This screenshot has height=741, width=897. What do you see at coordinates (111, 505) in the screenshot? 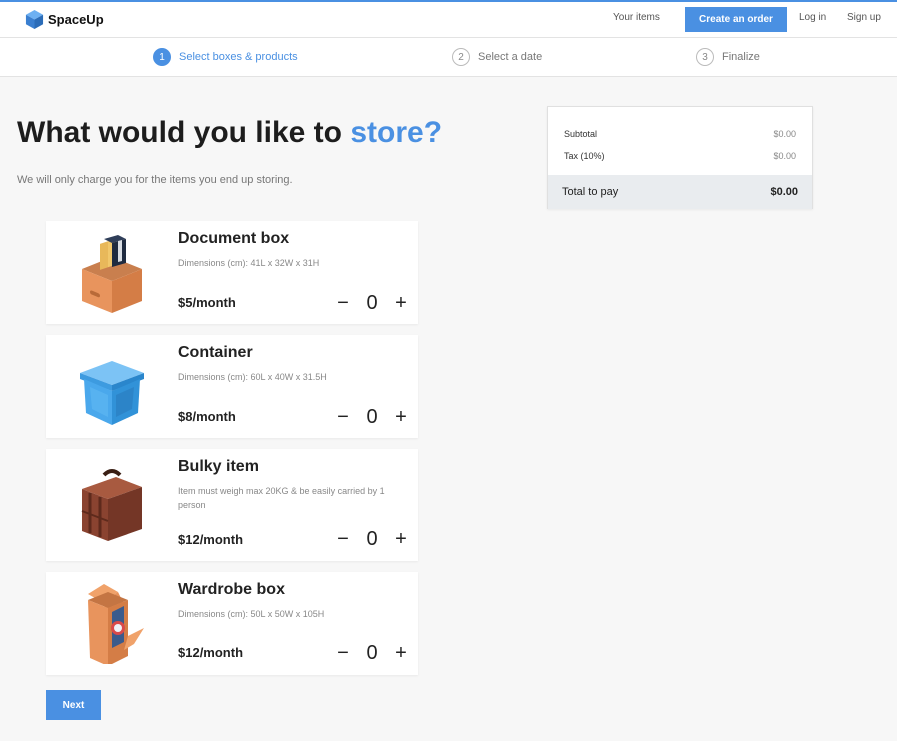
I see `suitcase-icon` at bounding box center [111, 505].